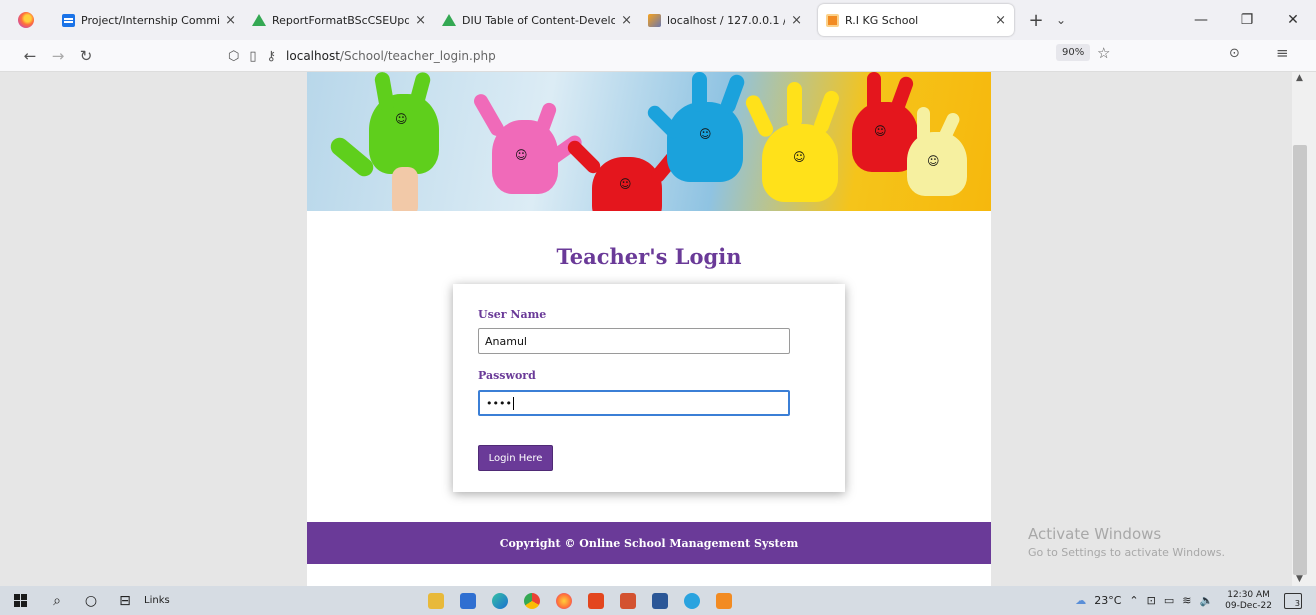 This screenshot has width=1316, height=615. What do you see at coordinates (1293, 600) in the screenshot?
I see `notification-center-icon: 3` at bounding box center [1293, 600].